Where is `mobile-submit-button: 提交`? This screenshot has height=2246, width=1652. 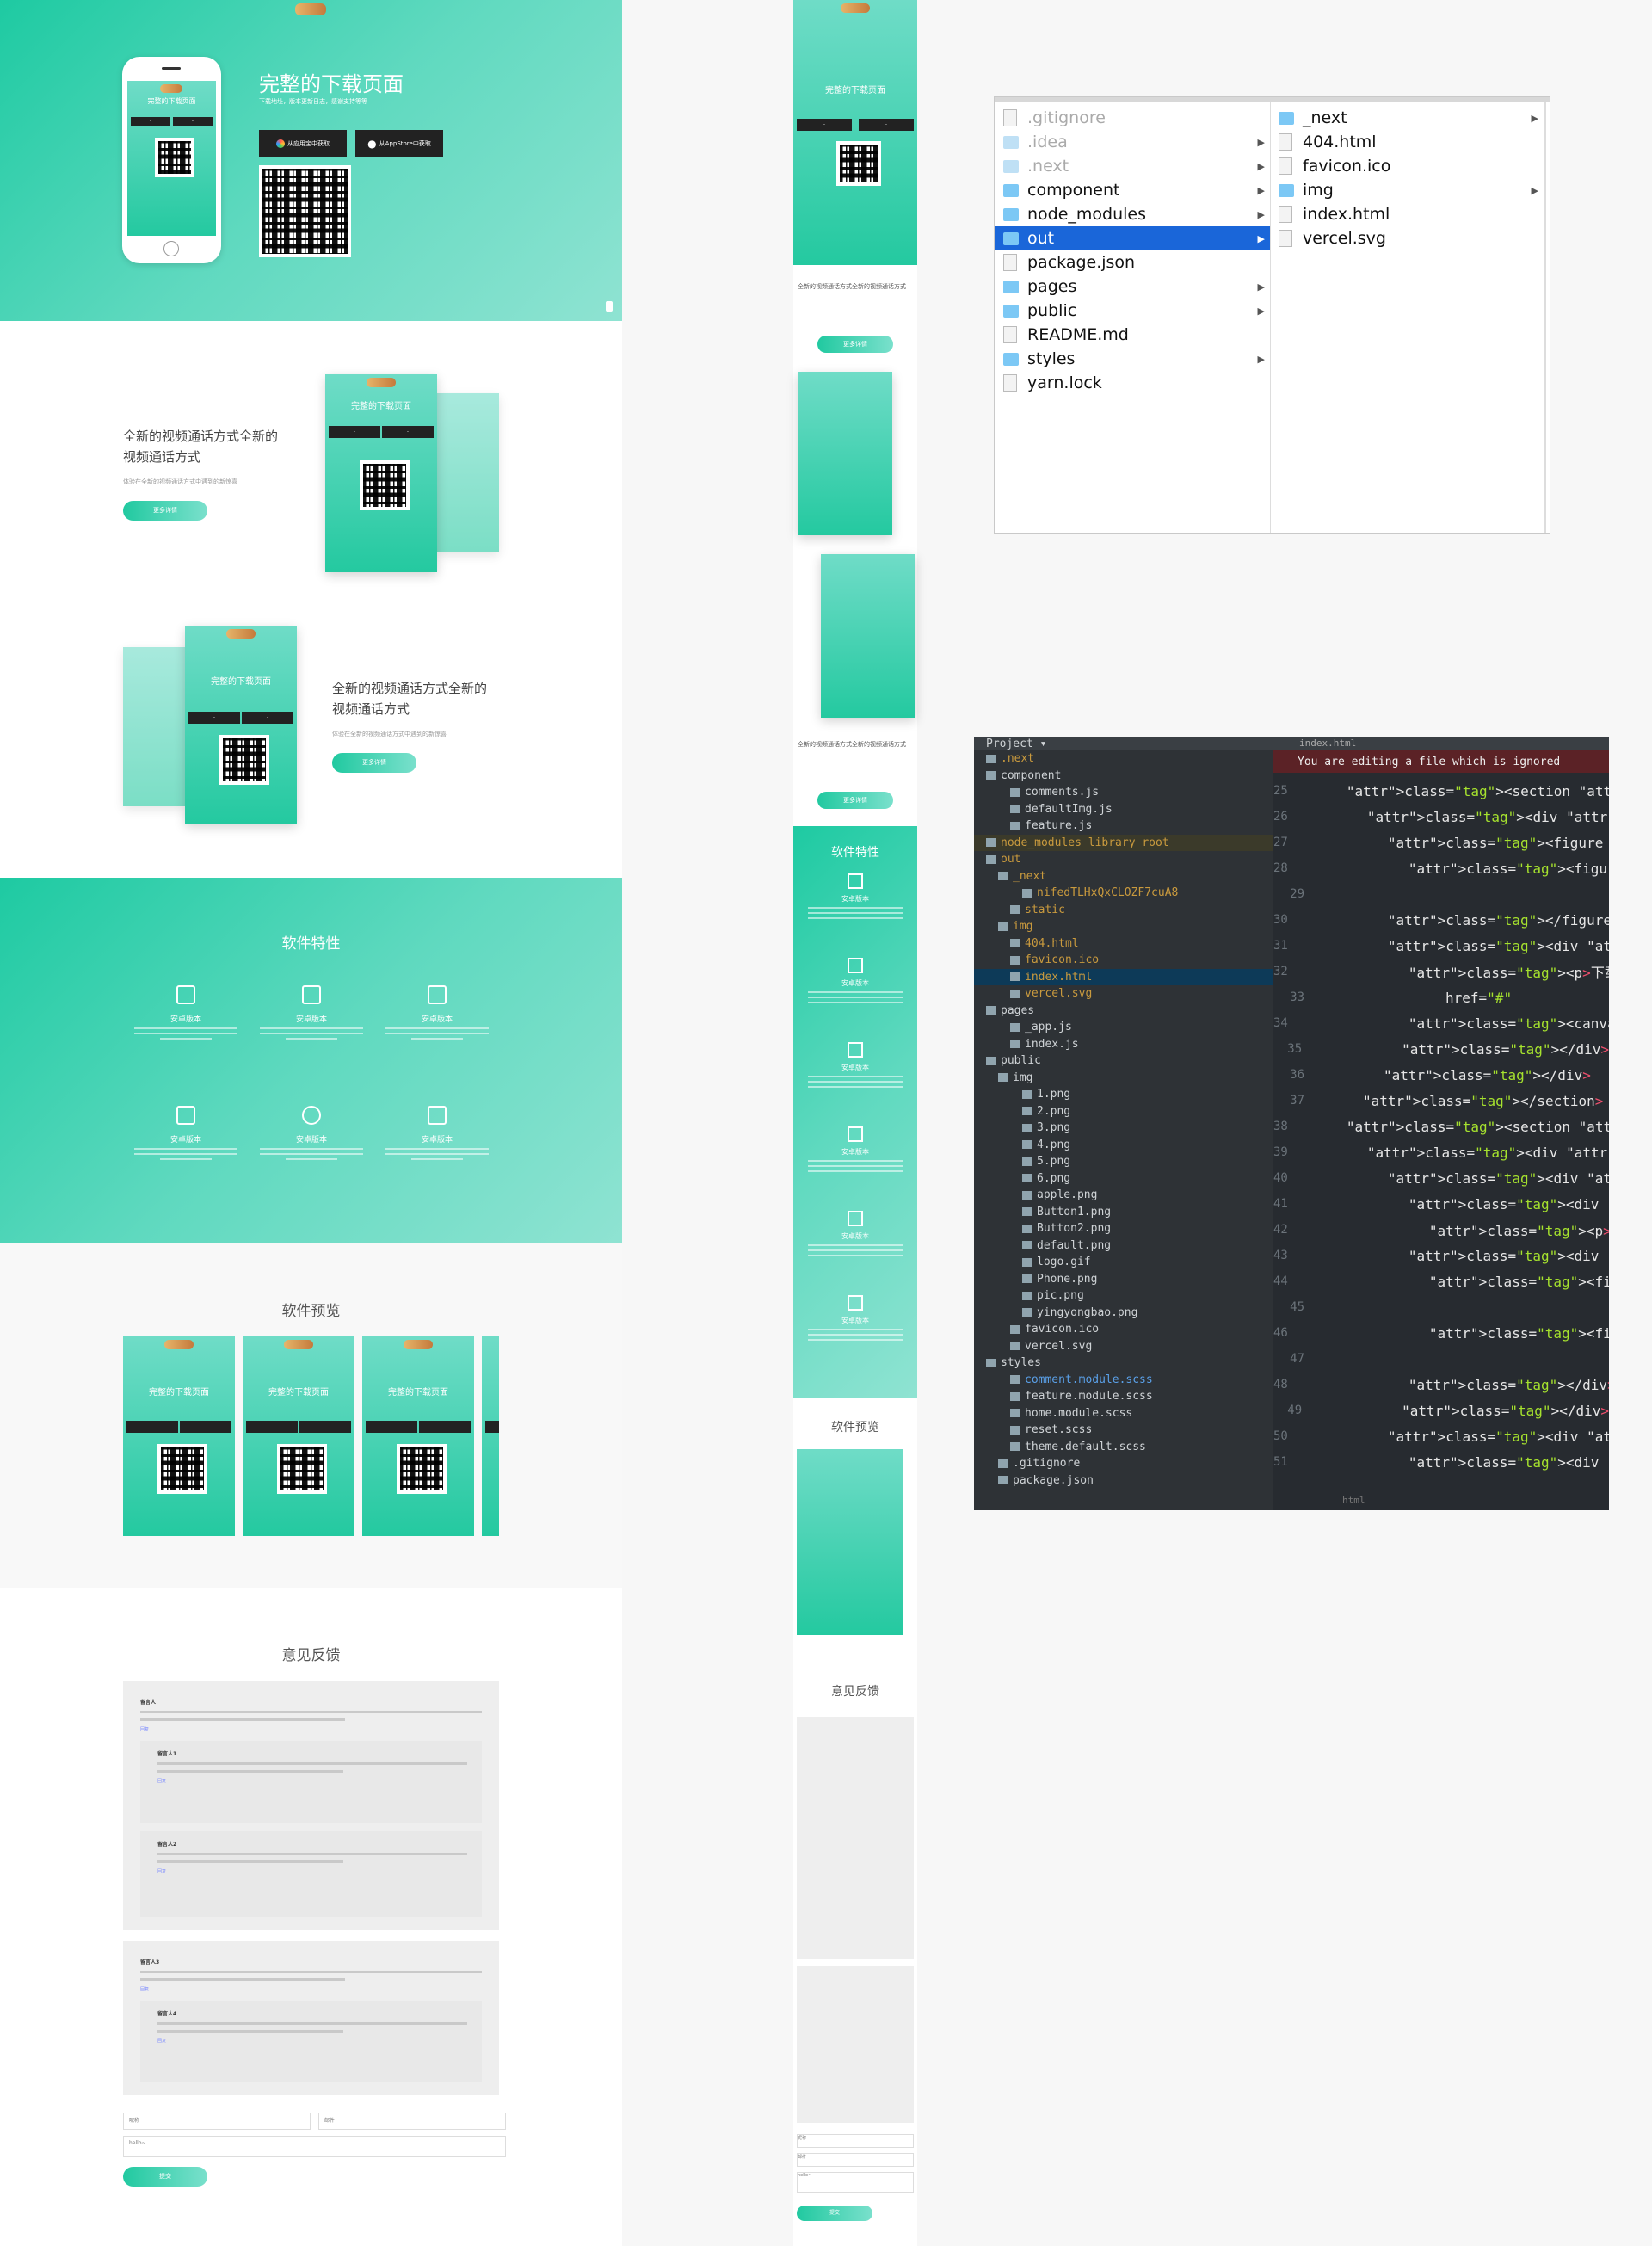 mobile-submit-button: 提交 is located at coordinates (834, 2213).